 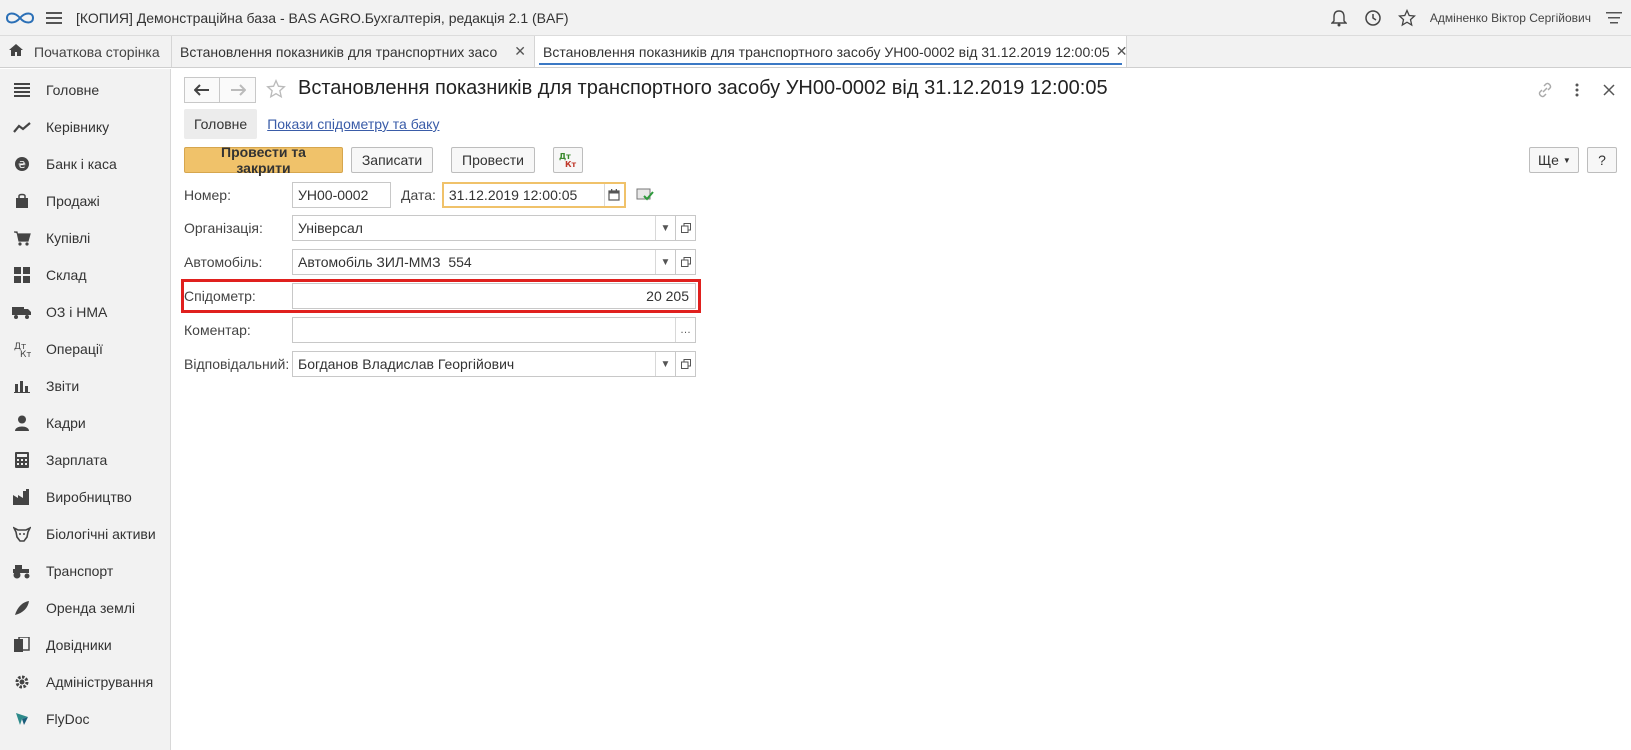 What do you see at coordinates (1510, 18) in the screenshot?
I see `current-user-name: Адміненко Віктор Сергійович` at bounding box center [1510, 18].